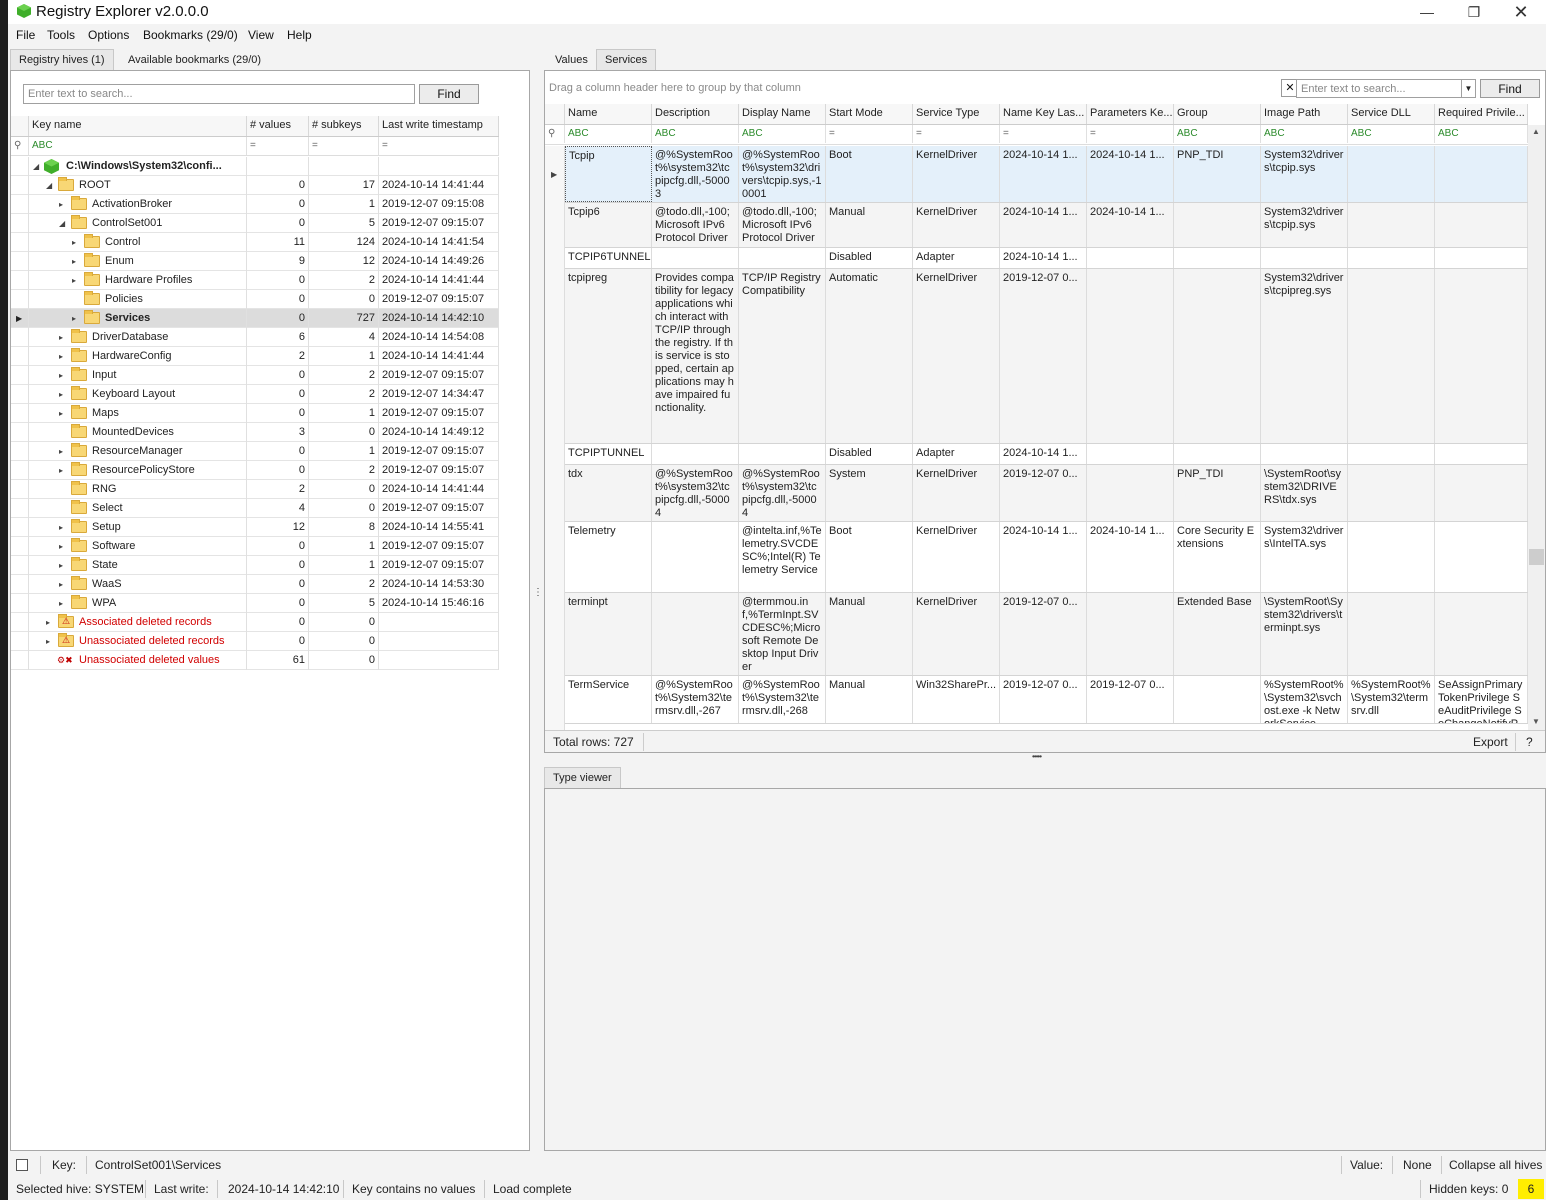 This screenshot has width=1546, height=1200. What do you see at coordinates (190, 35) in the screenshot?
I see `menu-bookmarks: Bookmarks (29/0)` at bounding box center [190, 35].